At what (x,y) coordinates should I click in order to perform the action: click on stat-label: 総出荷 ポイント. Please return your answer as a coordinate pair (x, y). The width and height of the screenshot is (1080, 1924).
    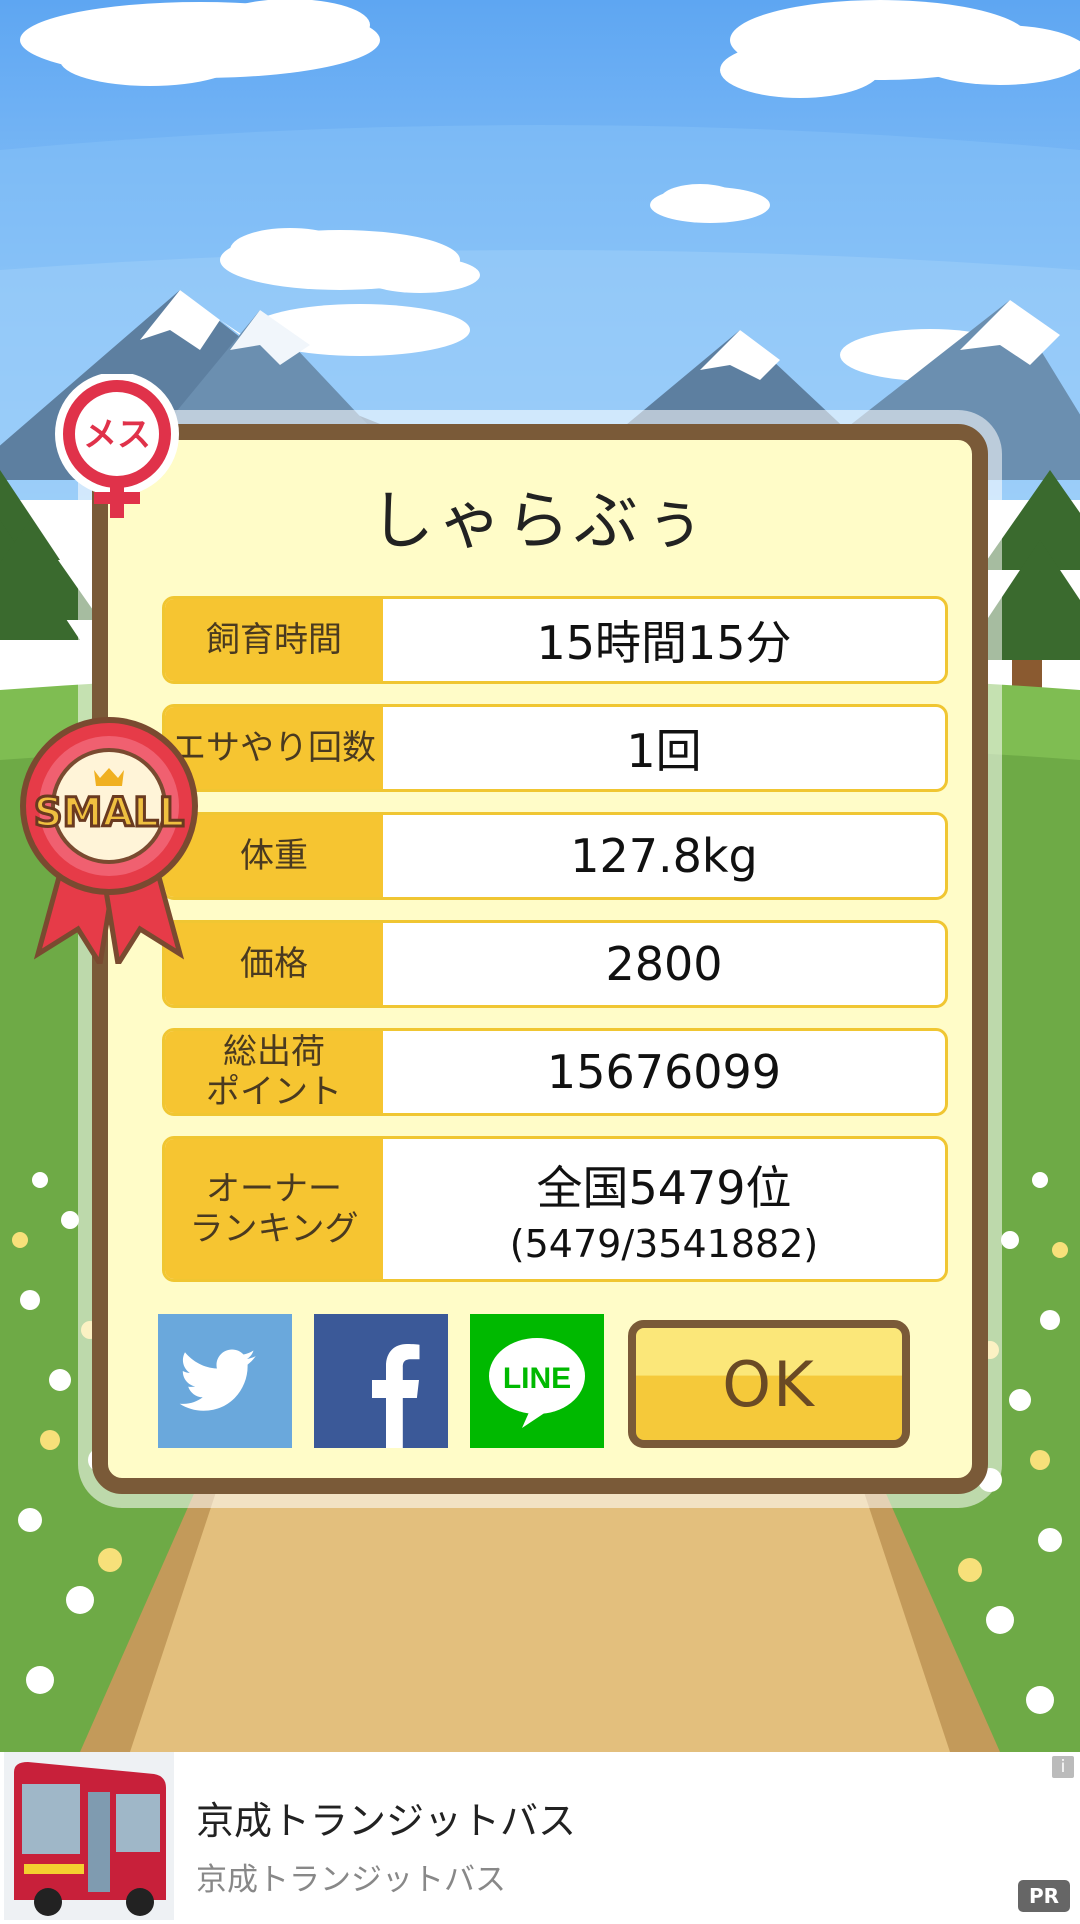
    Looking at the image, I should click on (274, 1072).